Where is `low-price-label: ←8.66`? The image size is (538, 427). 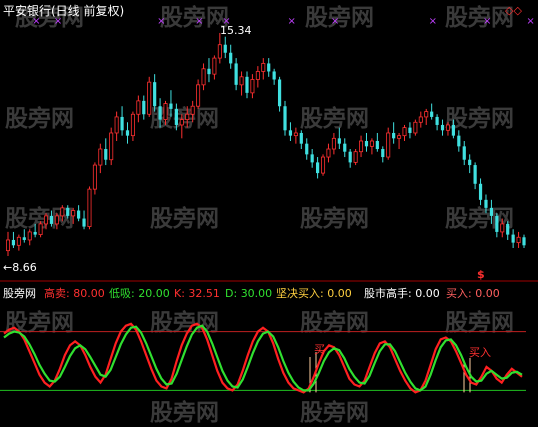 low-price-label: ←8.66 is located at coordinates (20, 267).